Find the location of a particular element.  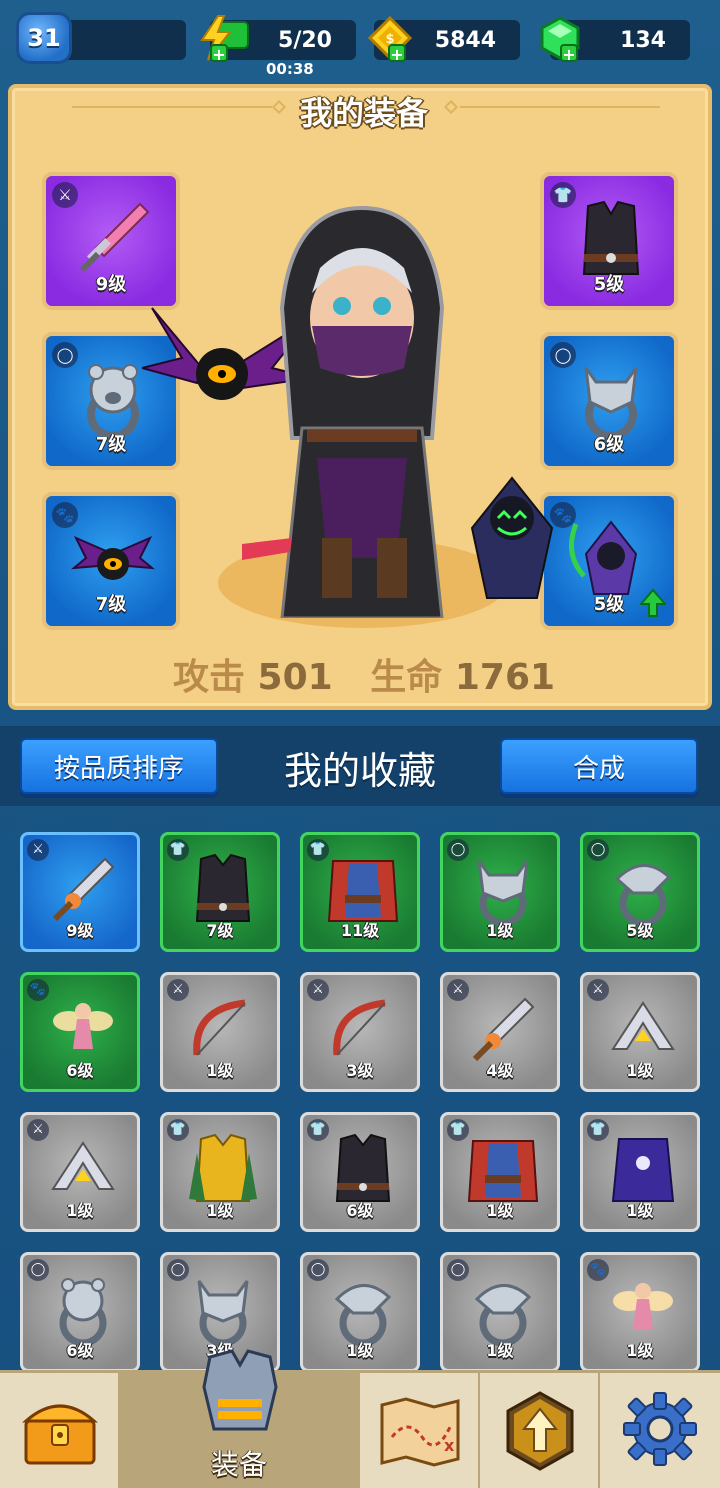

collection-item: ⚔ 4级 is located at coordinates (500, 1032).